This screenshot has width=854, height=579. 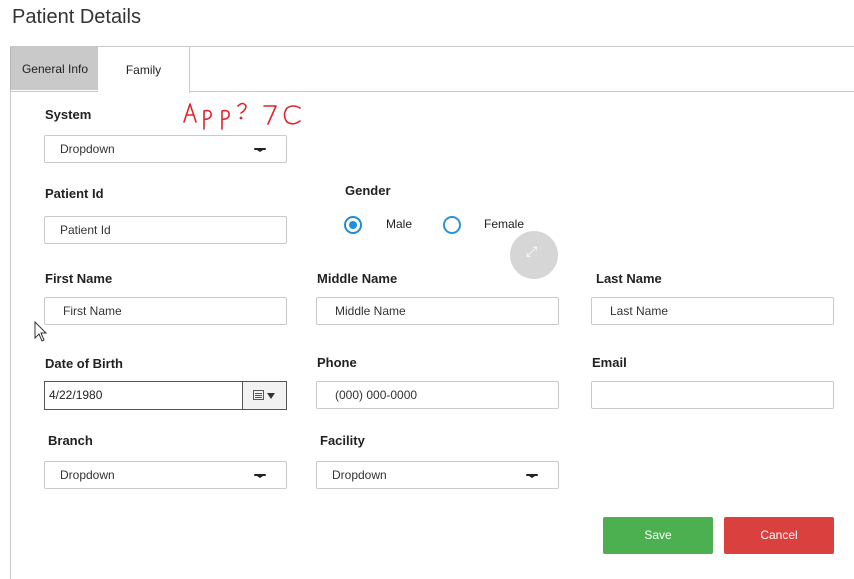 I want to click on branch-value: Dropdown, so click(x=87, y=475).